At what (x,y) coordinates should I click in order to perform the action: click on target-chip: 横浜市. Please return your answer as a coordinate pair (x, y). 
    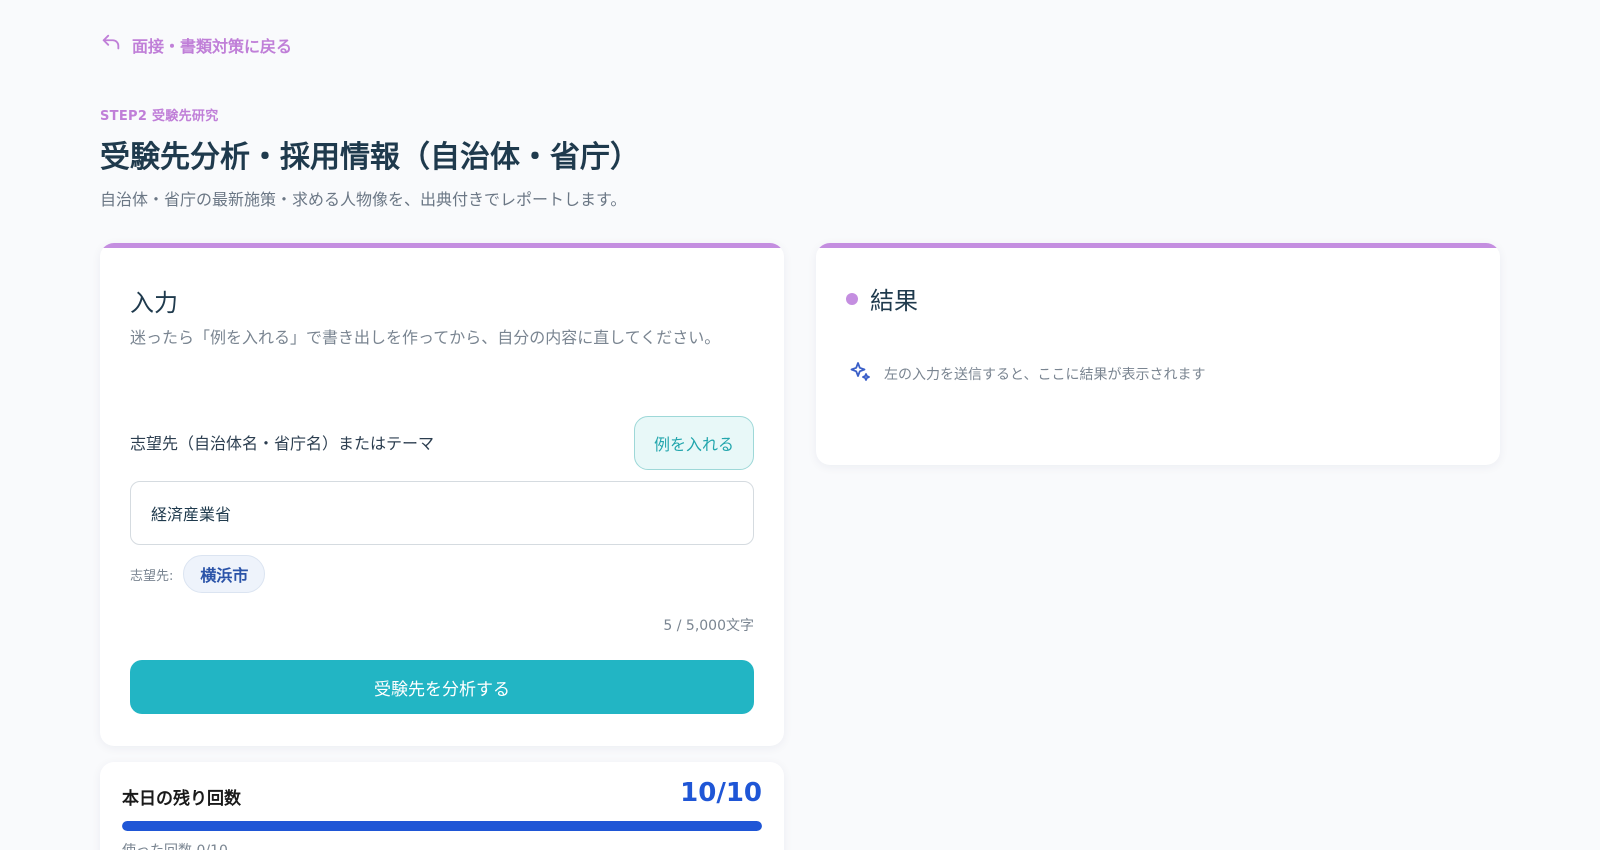
    Looking at the image, I should click on (224, 574).